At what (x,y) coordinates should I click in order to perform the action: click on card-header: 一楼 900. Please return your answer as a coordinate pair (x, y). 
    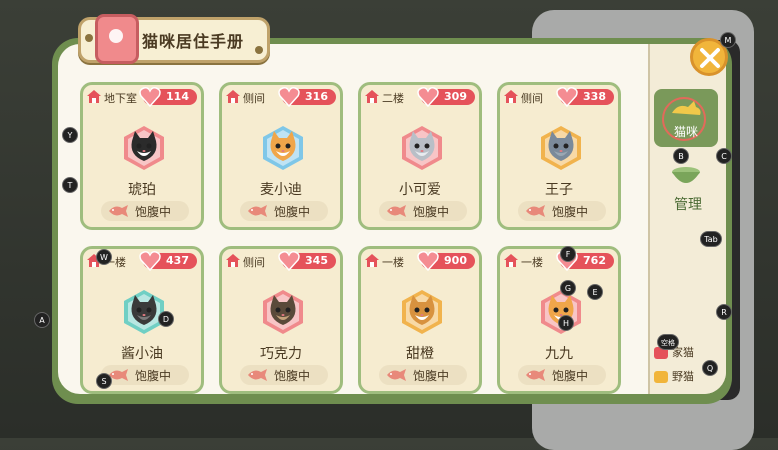
    Looking at the image, I should click on (420, 262).